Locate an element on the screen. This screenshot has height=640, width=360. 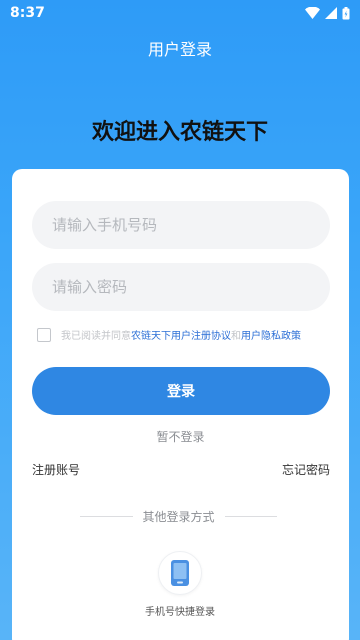
status-bar: 8:37 is located at coordinates (180, 13).